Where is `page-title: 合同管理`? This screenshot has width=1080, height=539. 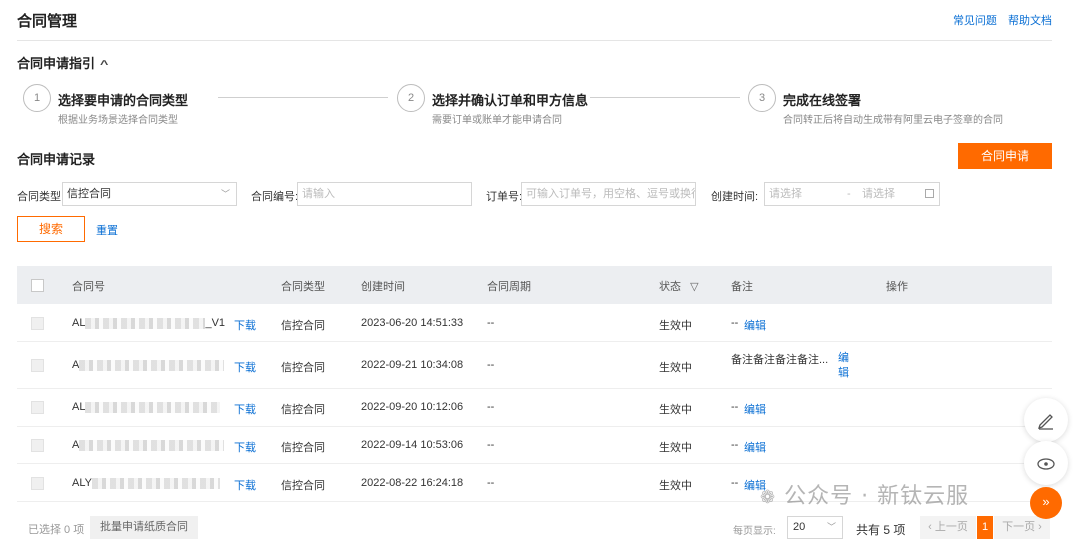
page-title: 合同管理 is located at coordinates (47, 21).